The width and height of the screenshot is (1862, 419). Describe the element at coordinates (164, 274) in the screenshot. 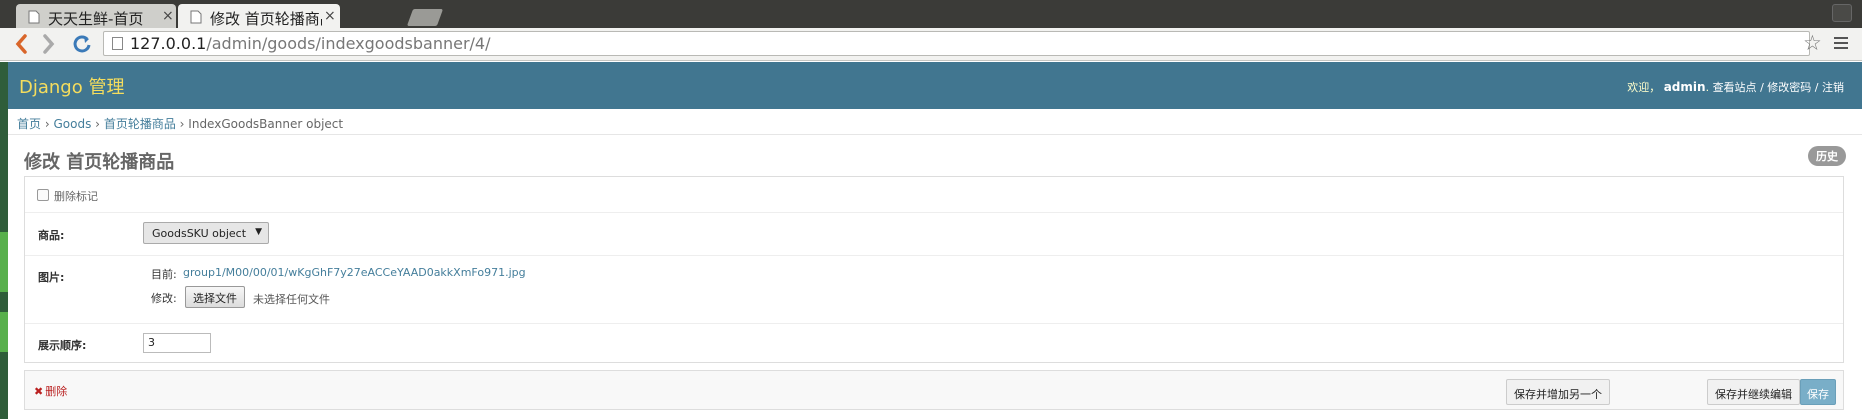

I see `image-current-label: 目前:` at that location.